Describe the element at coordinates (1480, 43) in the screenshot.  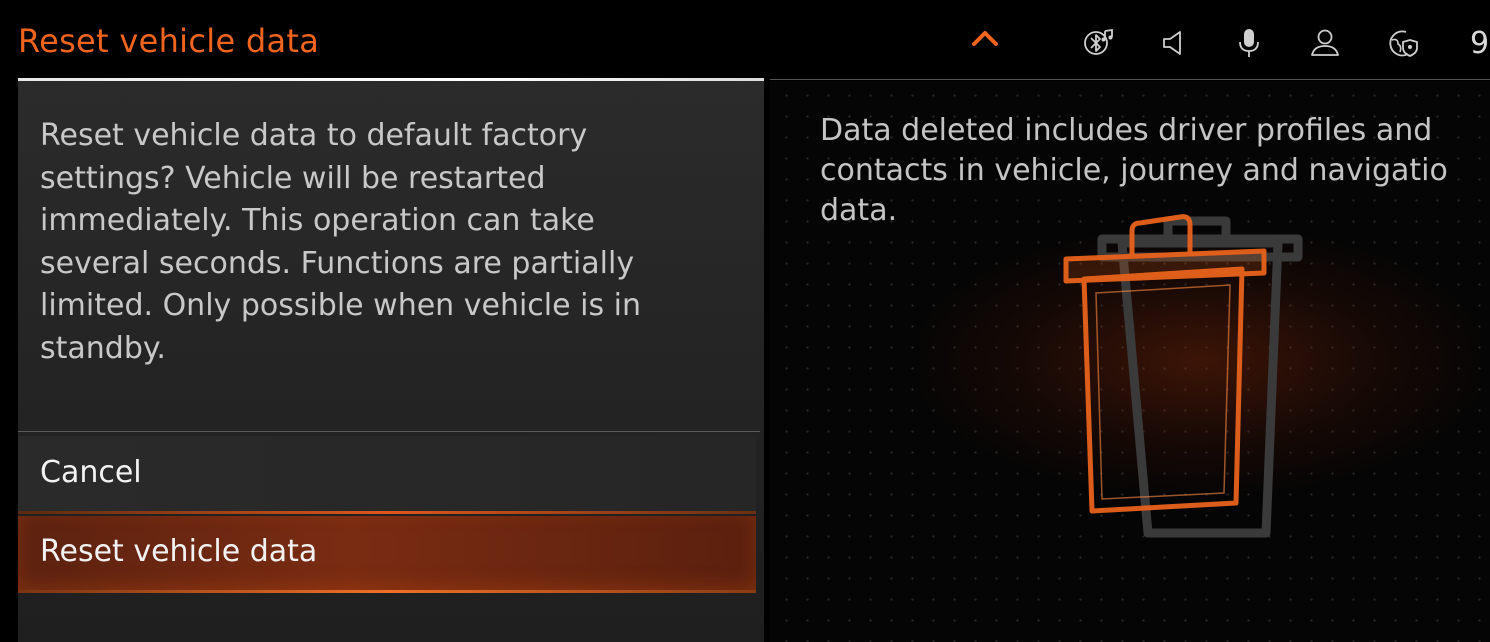
I see `clock-time: 9` at that location.